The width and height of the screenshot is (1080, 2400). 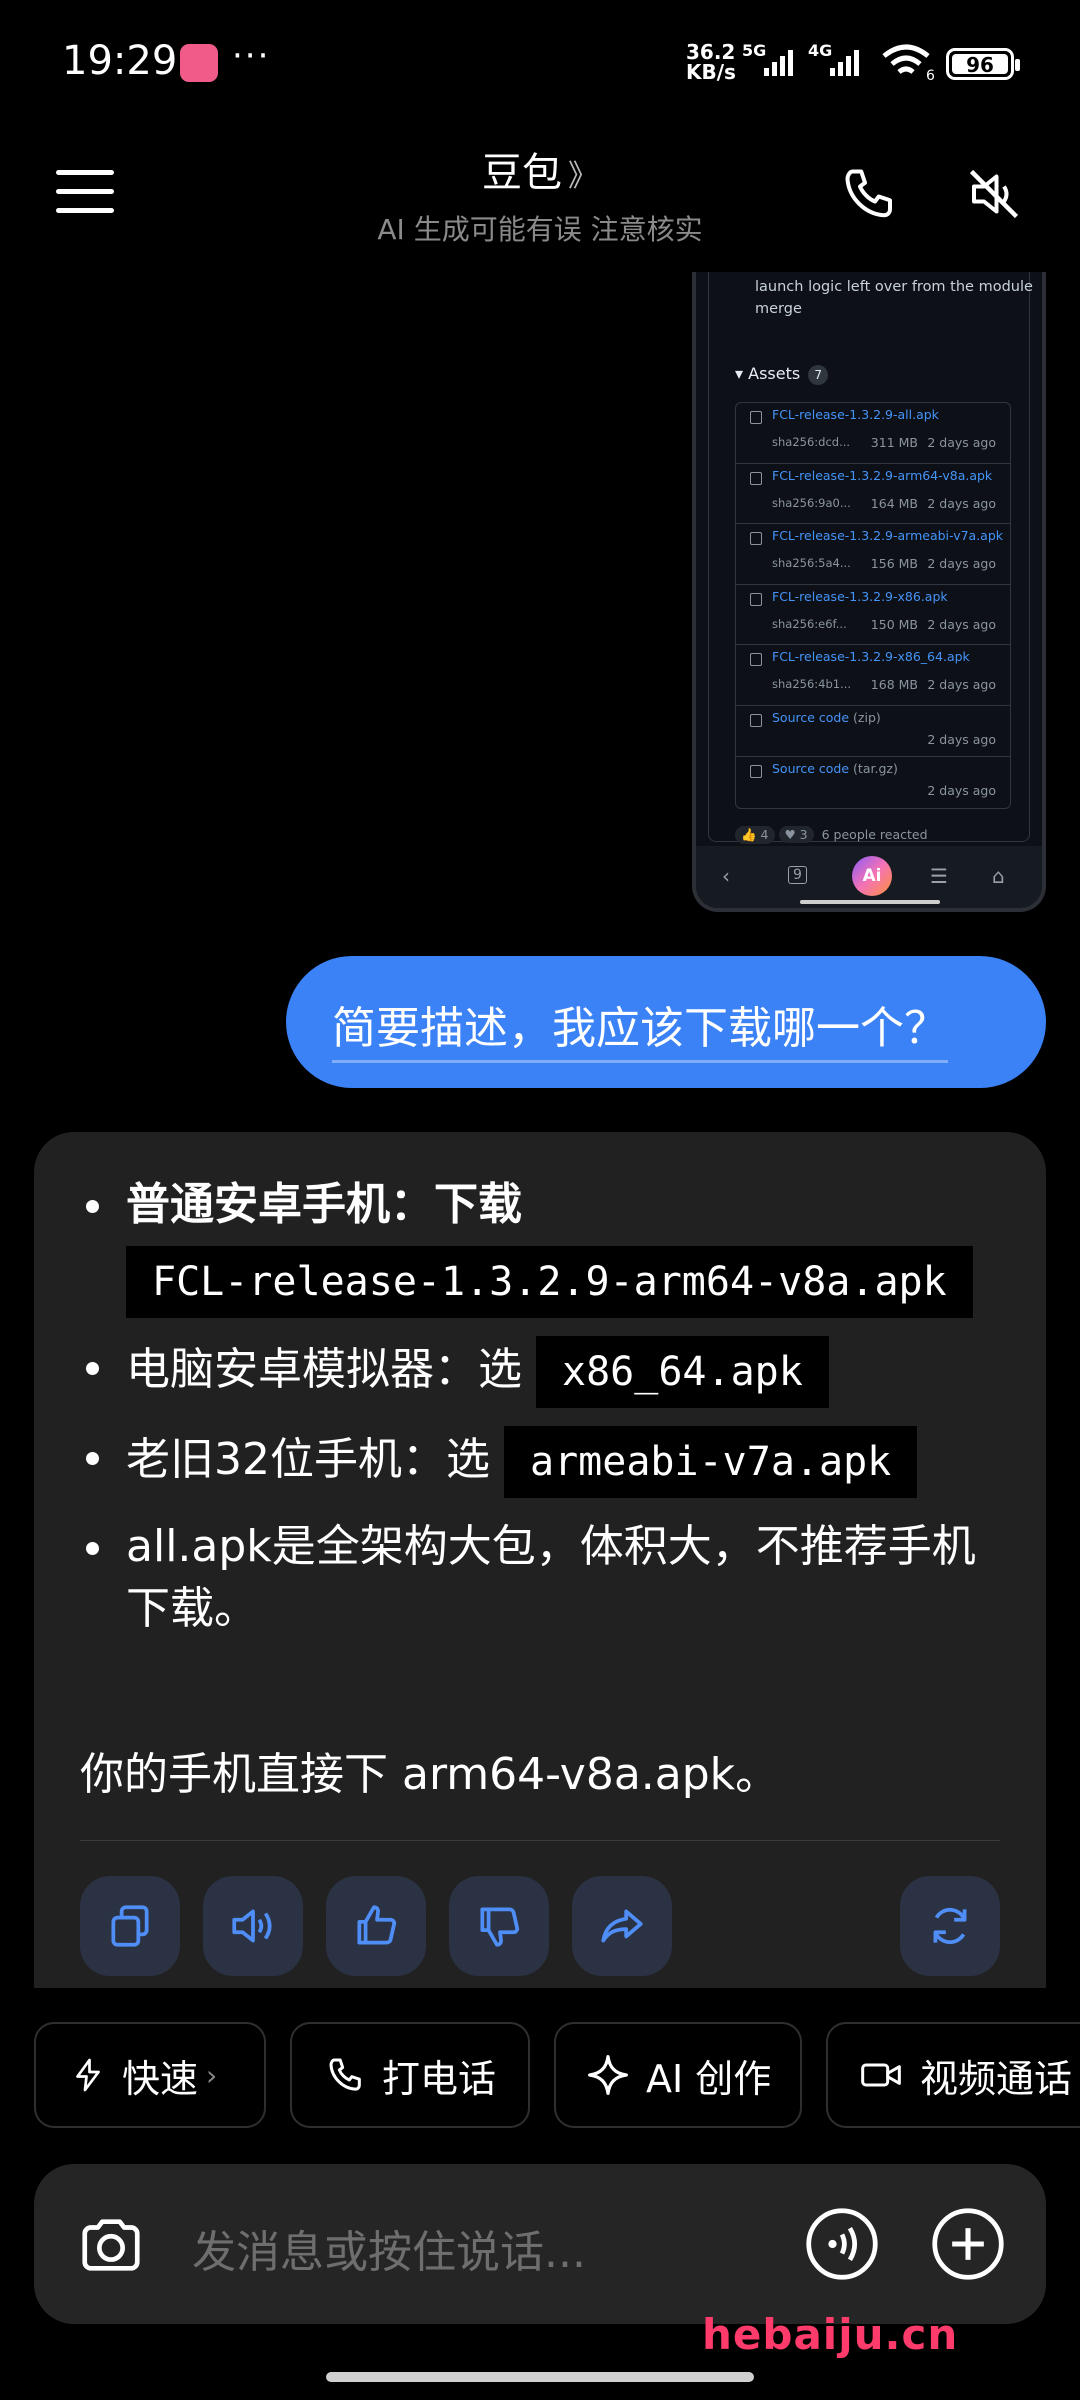 I want to click on read-aloud-button, so click(x=253, y=1926).